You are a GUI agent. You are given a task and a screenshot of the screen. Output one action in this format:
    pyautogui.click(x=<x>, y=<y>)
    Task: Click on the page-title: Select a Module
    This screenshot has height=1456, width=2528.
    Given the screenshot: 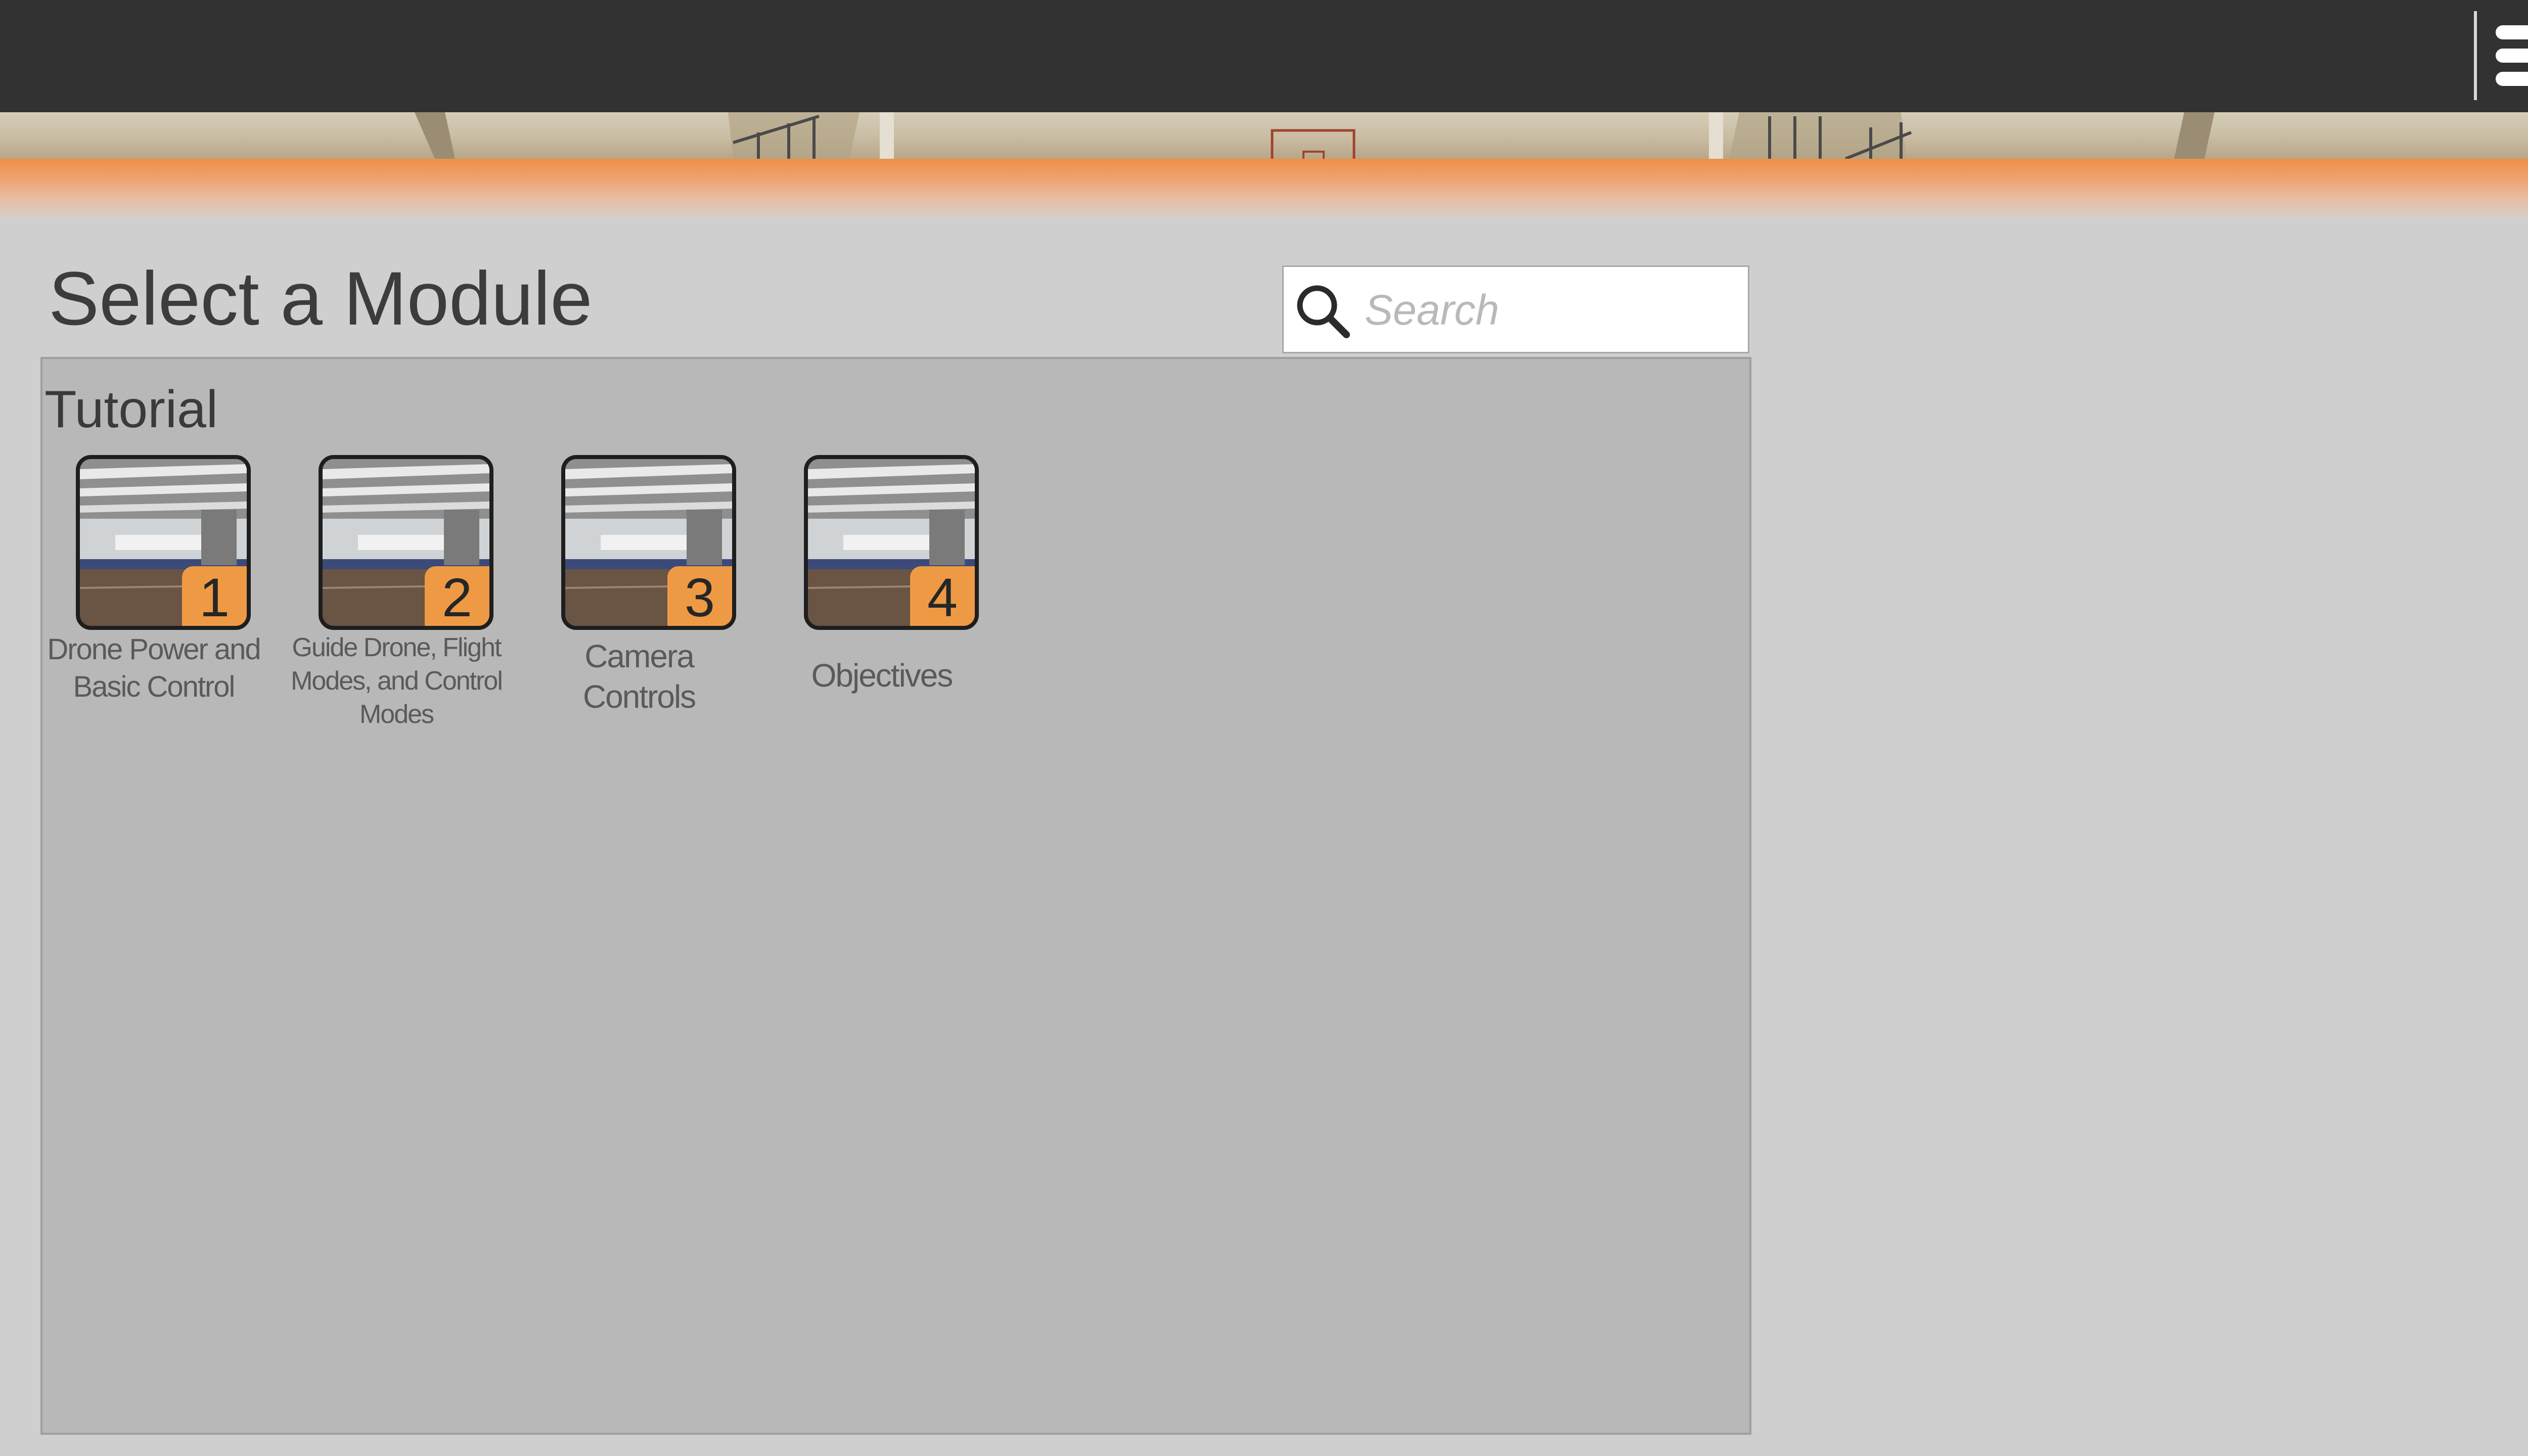 What is the action you would take?
    pyautogui.click(x=321, y=298)
    